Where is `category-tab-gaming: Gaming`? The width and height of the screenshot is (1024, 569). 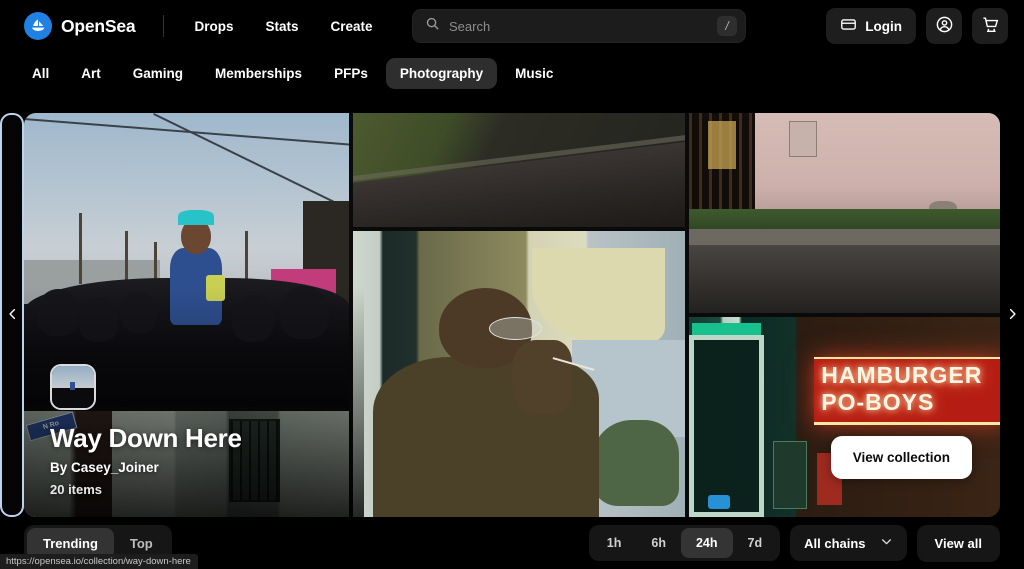
category-tab-gaming: Gaming is located at coordinates (158, 73).